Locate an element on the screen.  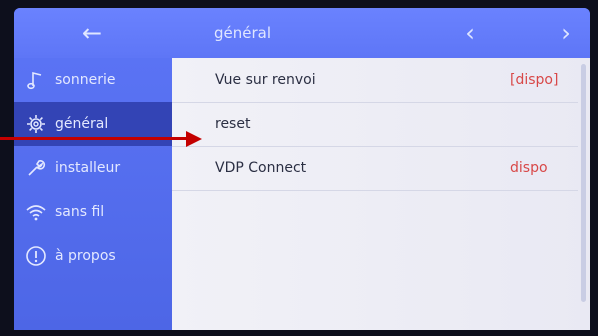
sidebar-item-label: installeur is located at coordinates (88, 168).